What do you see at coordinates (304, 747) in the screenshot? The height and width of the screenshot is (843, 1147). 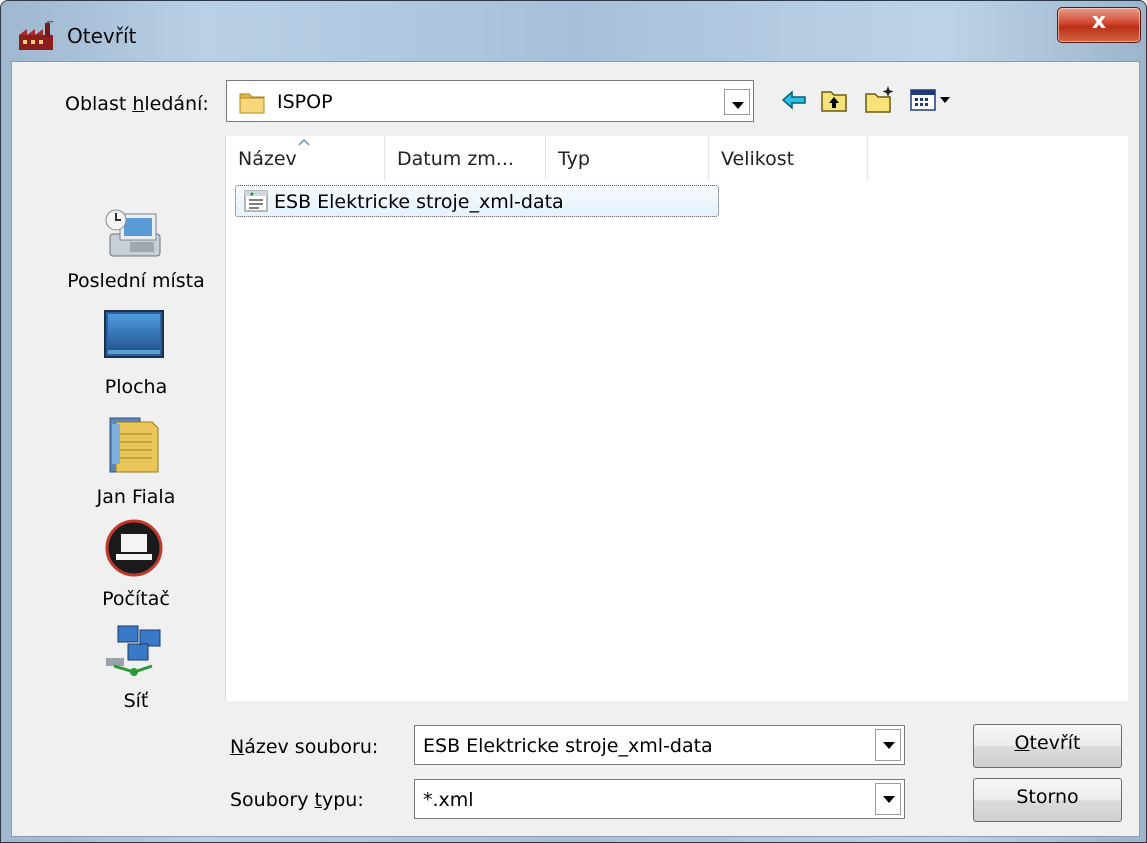 I see `file-name-label: Název souboru:` at bounding box center [304, 747].